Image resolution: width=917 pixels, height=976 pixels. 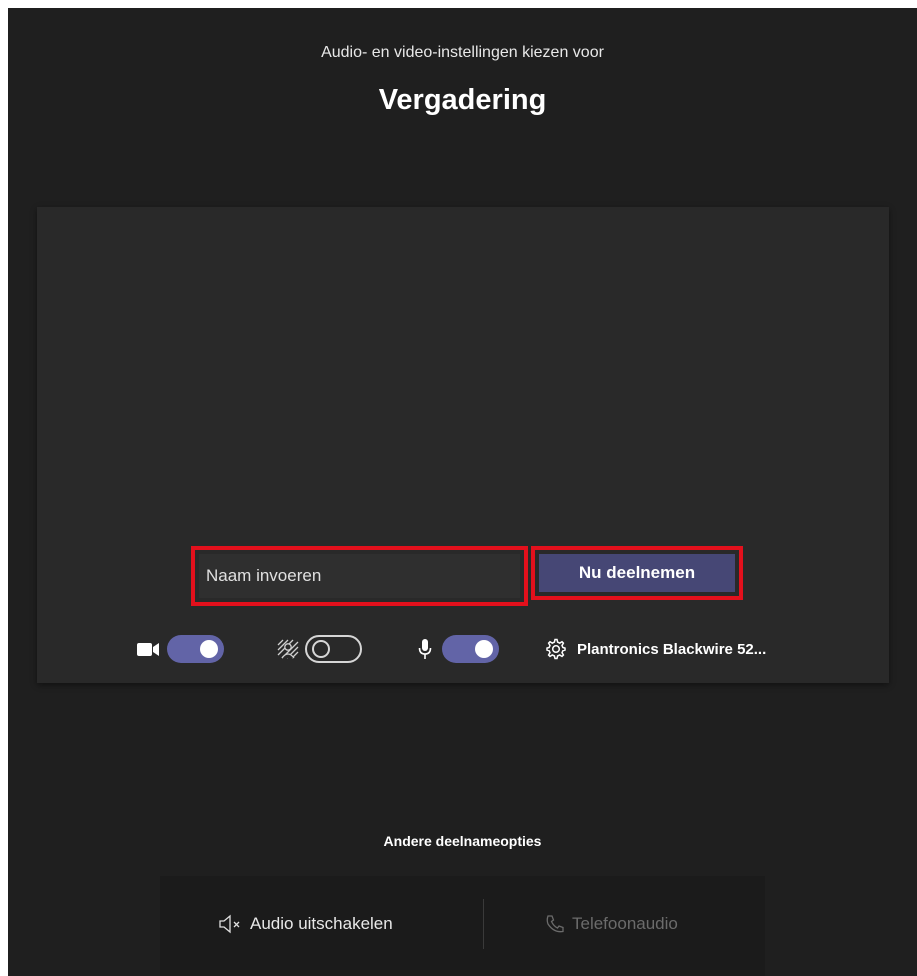 I want to click on join-button-highlight: Nu deelnemen, so click(x=637, y=573).